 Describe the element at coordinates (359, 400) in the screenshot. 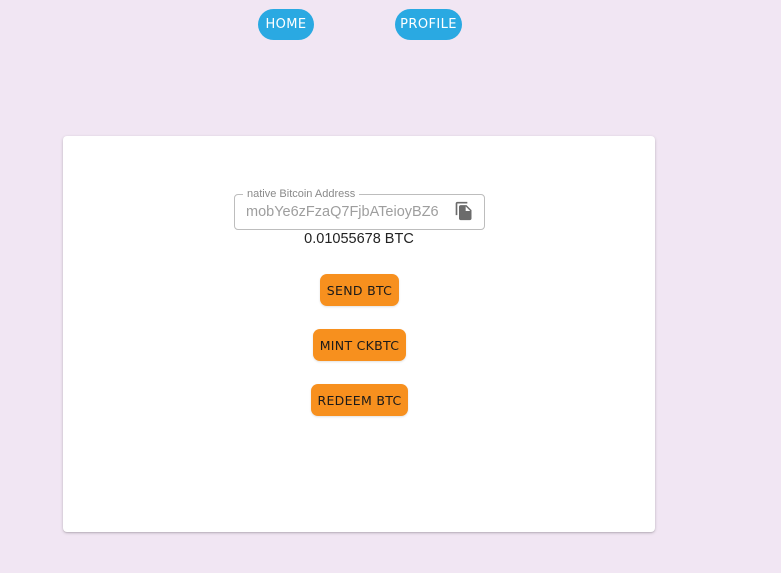

I see `redeem-btc-button: REDEEM BTC` at that location.